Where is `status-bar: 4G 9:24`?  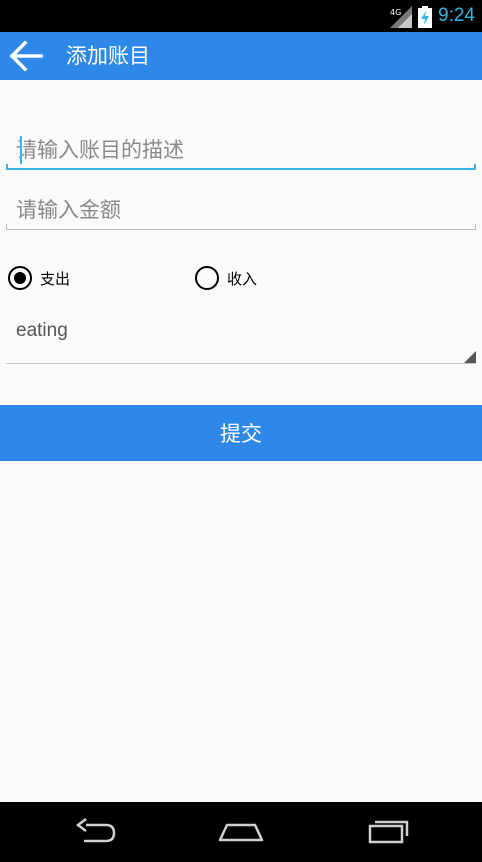 status-bar: 4G 9:24 is located at coordinates (241, 16).